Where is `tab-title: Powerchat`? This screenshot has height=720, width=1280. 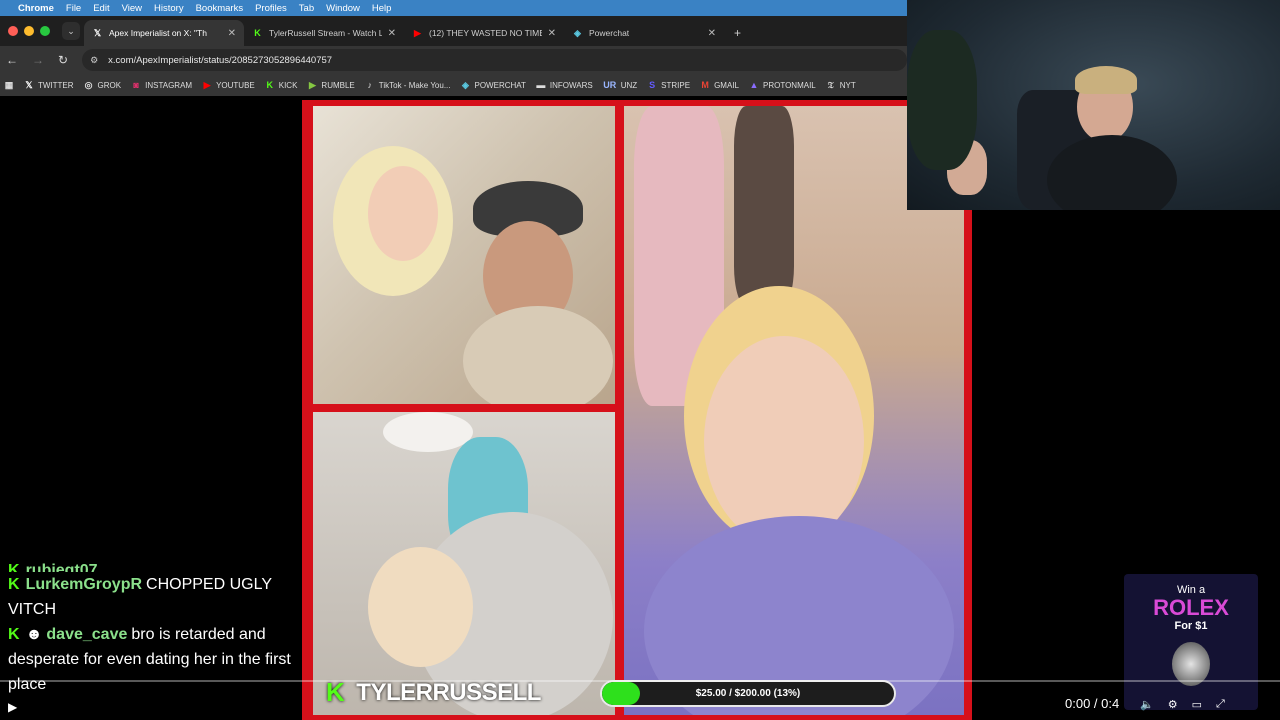
tab-title: Powerchat is located at coordinates (609, 33).